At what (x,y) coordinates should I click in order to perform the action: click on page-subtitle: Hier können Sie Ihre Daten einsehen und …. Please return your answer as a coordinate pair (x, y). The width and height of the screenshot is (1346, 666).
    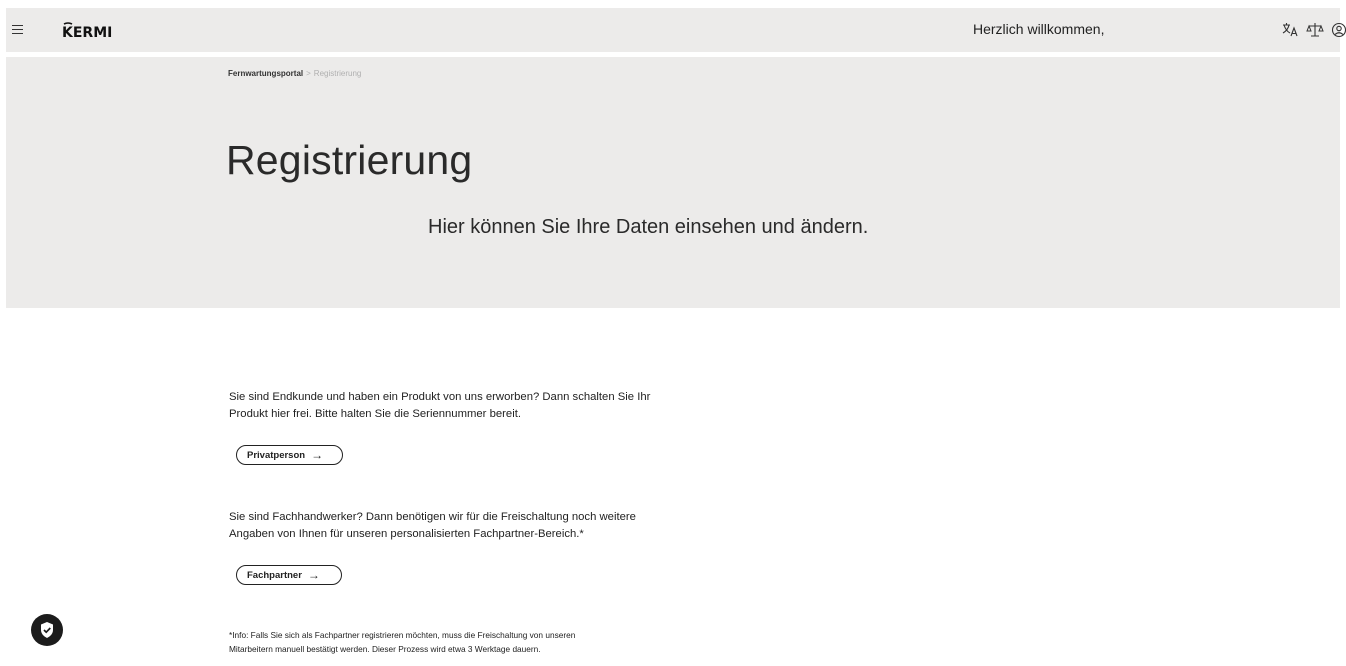
    Looking at the image, I should click on (648, 227).